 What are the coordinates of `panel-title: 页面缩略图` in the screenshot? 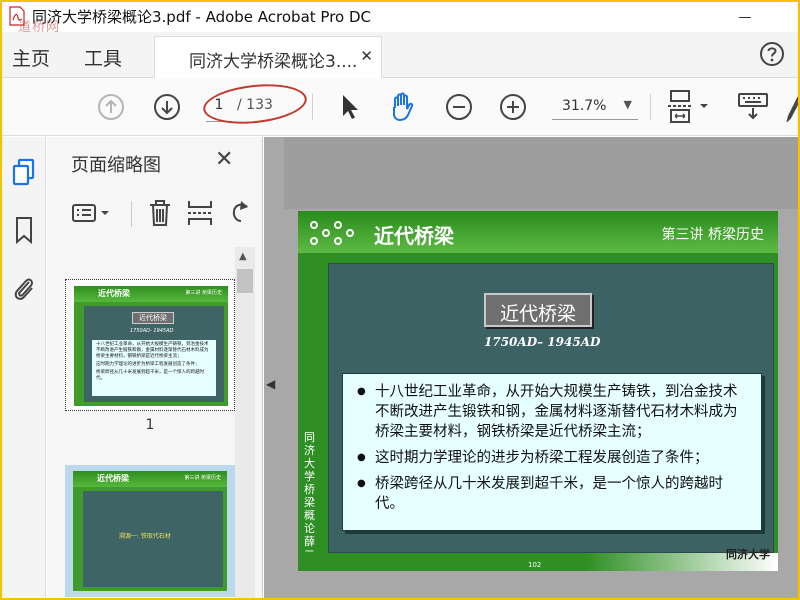 It's located at (116, 165).